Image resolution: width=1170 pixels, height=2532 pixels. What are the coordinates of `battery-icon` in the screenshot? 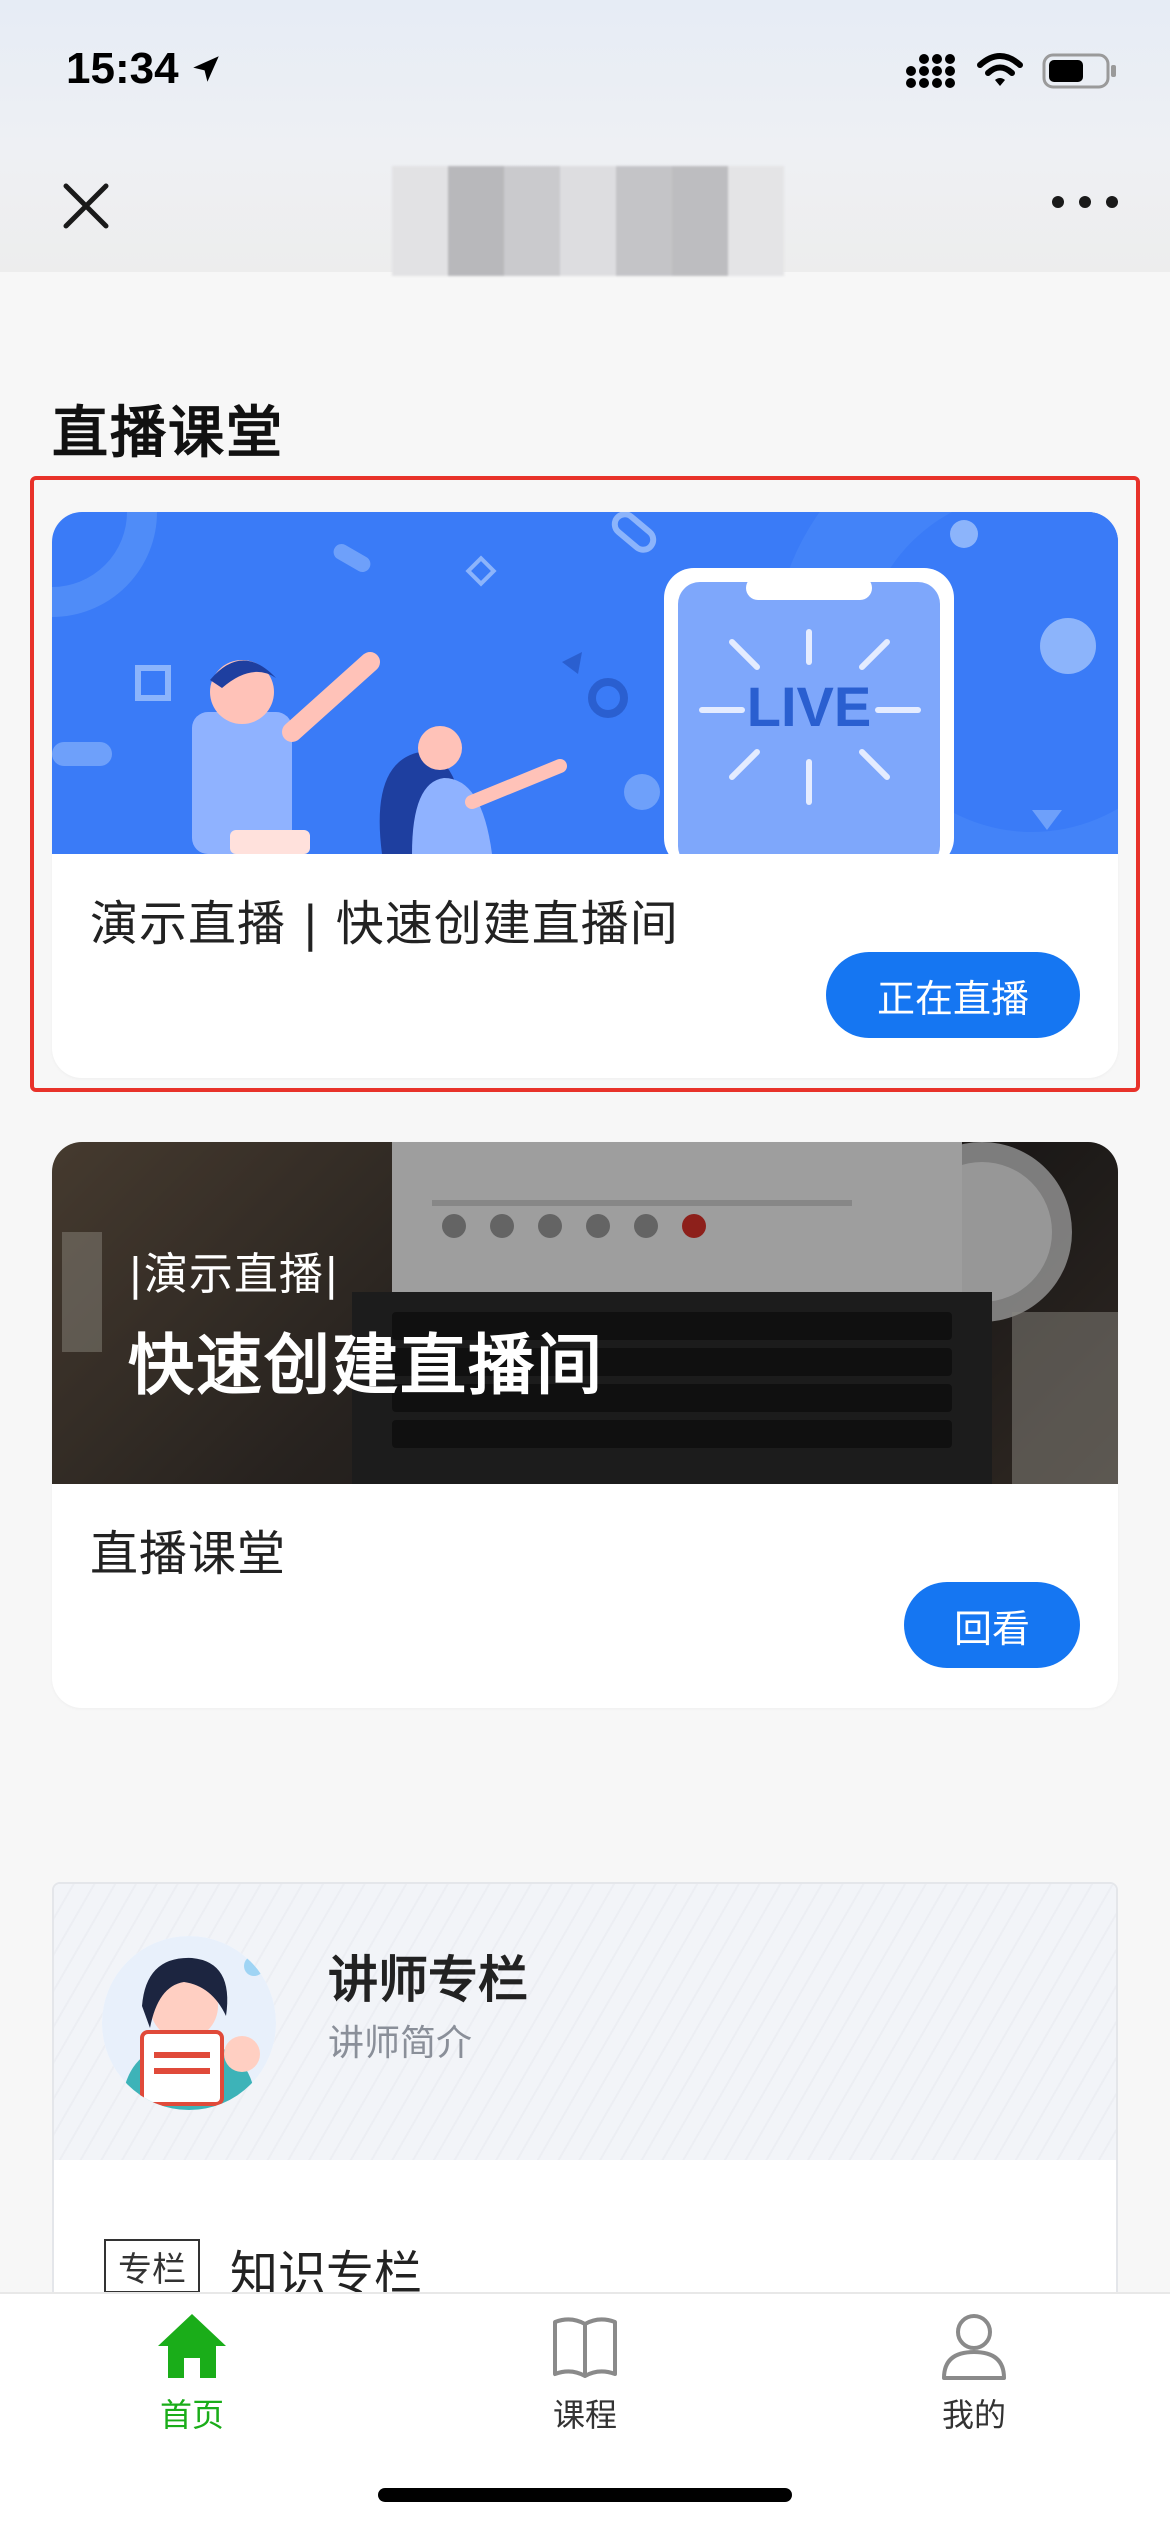 It's located at (1079, 71).